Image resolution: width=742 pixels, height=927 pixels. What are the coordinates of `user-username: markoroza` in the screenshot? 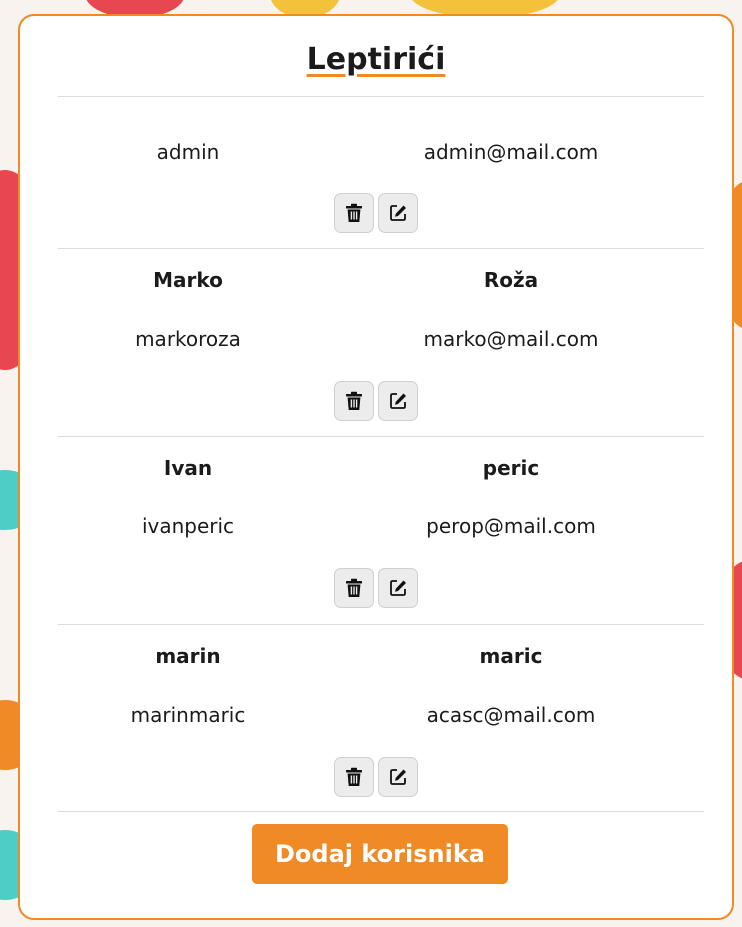 It's located at (188, 339).